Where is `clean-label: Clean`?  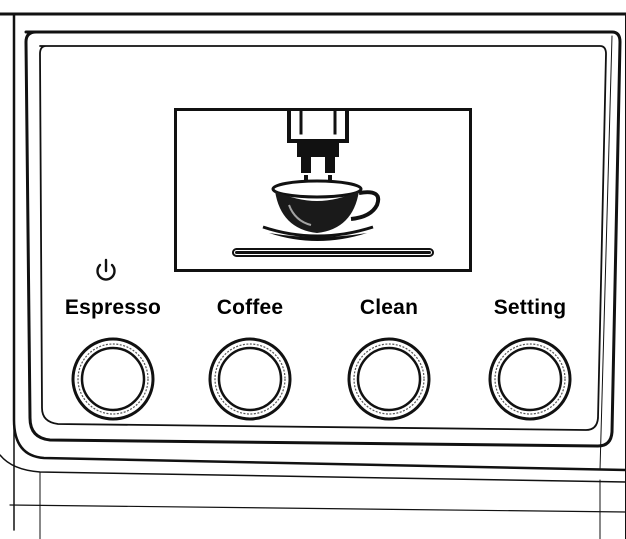 clean-label: Clean is located at coordinates (389, 307).